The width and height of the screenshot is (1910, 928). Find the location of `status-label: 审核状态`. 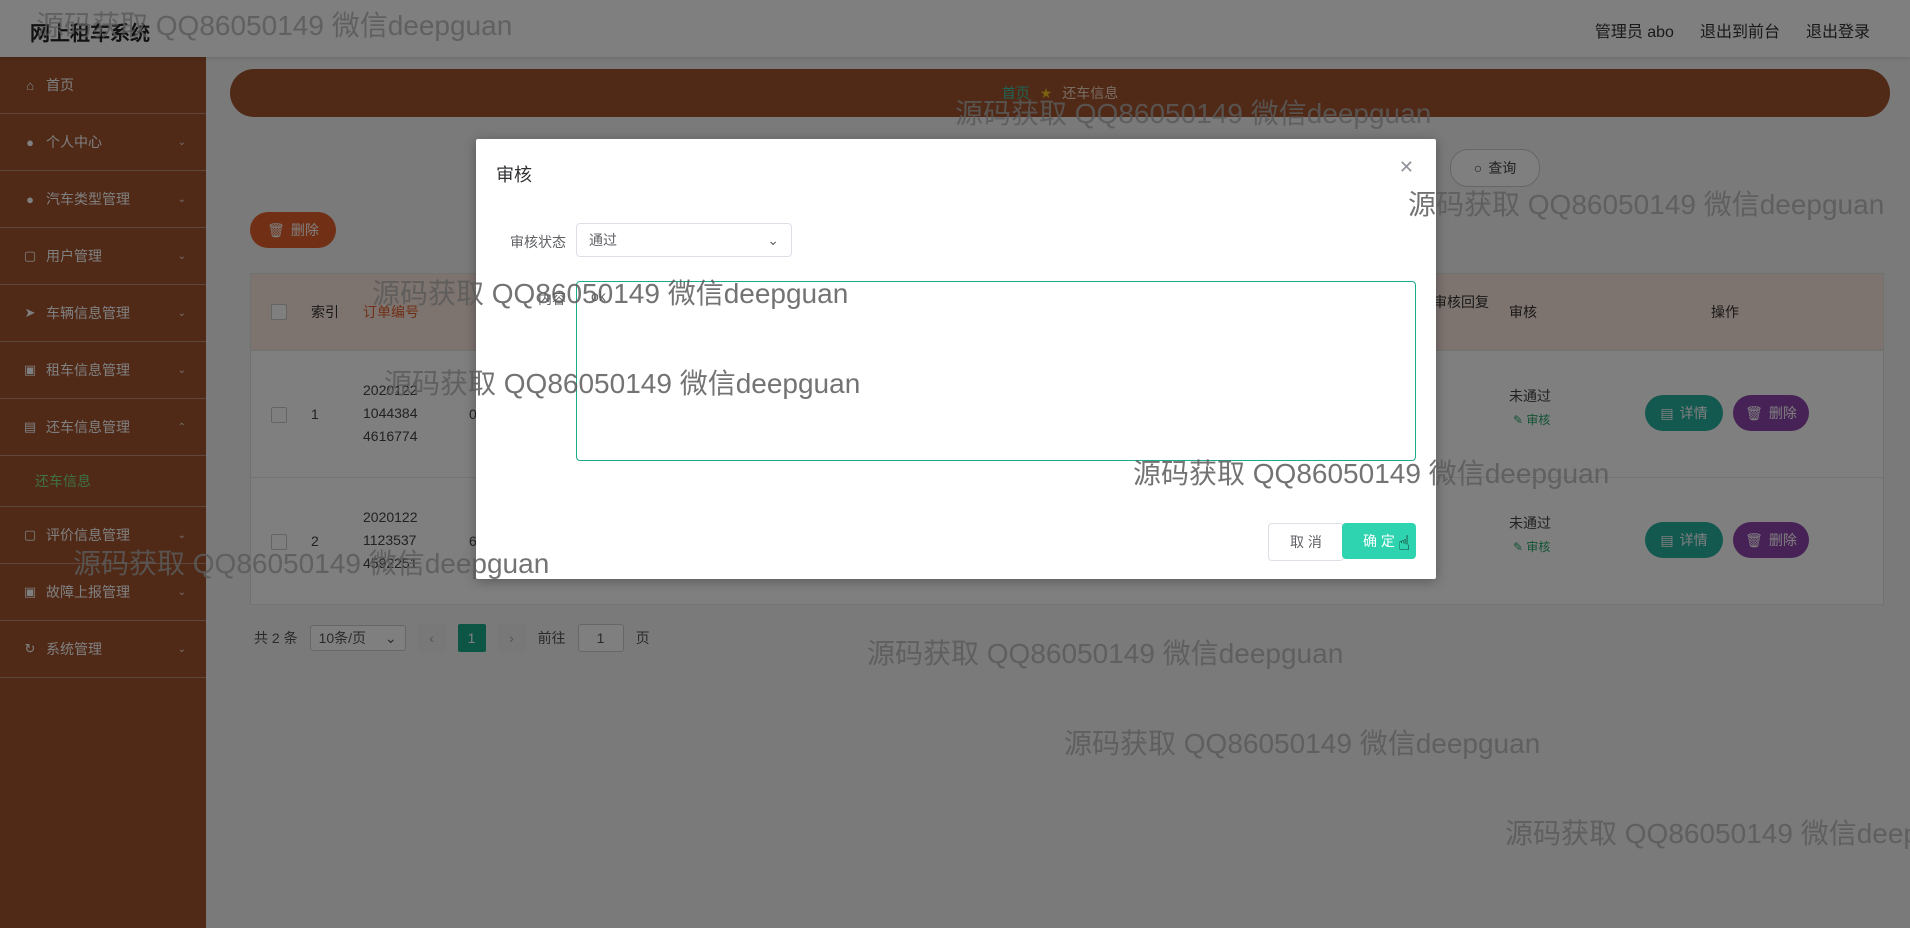

status-label: 审核状态 is located at coordinates (538, 242).